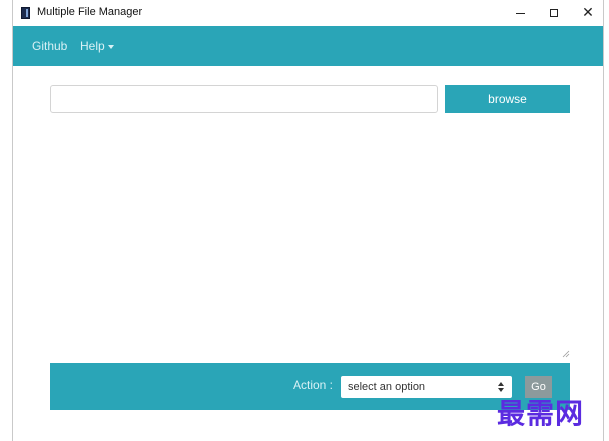 The height and width of the screenshot is (441, 609). I want to click on action-bar: Action : select an option Go, so click(310, 386).